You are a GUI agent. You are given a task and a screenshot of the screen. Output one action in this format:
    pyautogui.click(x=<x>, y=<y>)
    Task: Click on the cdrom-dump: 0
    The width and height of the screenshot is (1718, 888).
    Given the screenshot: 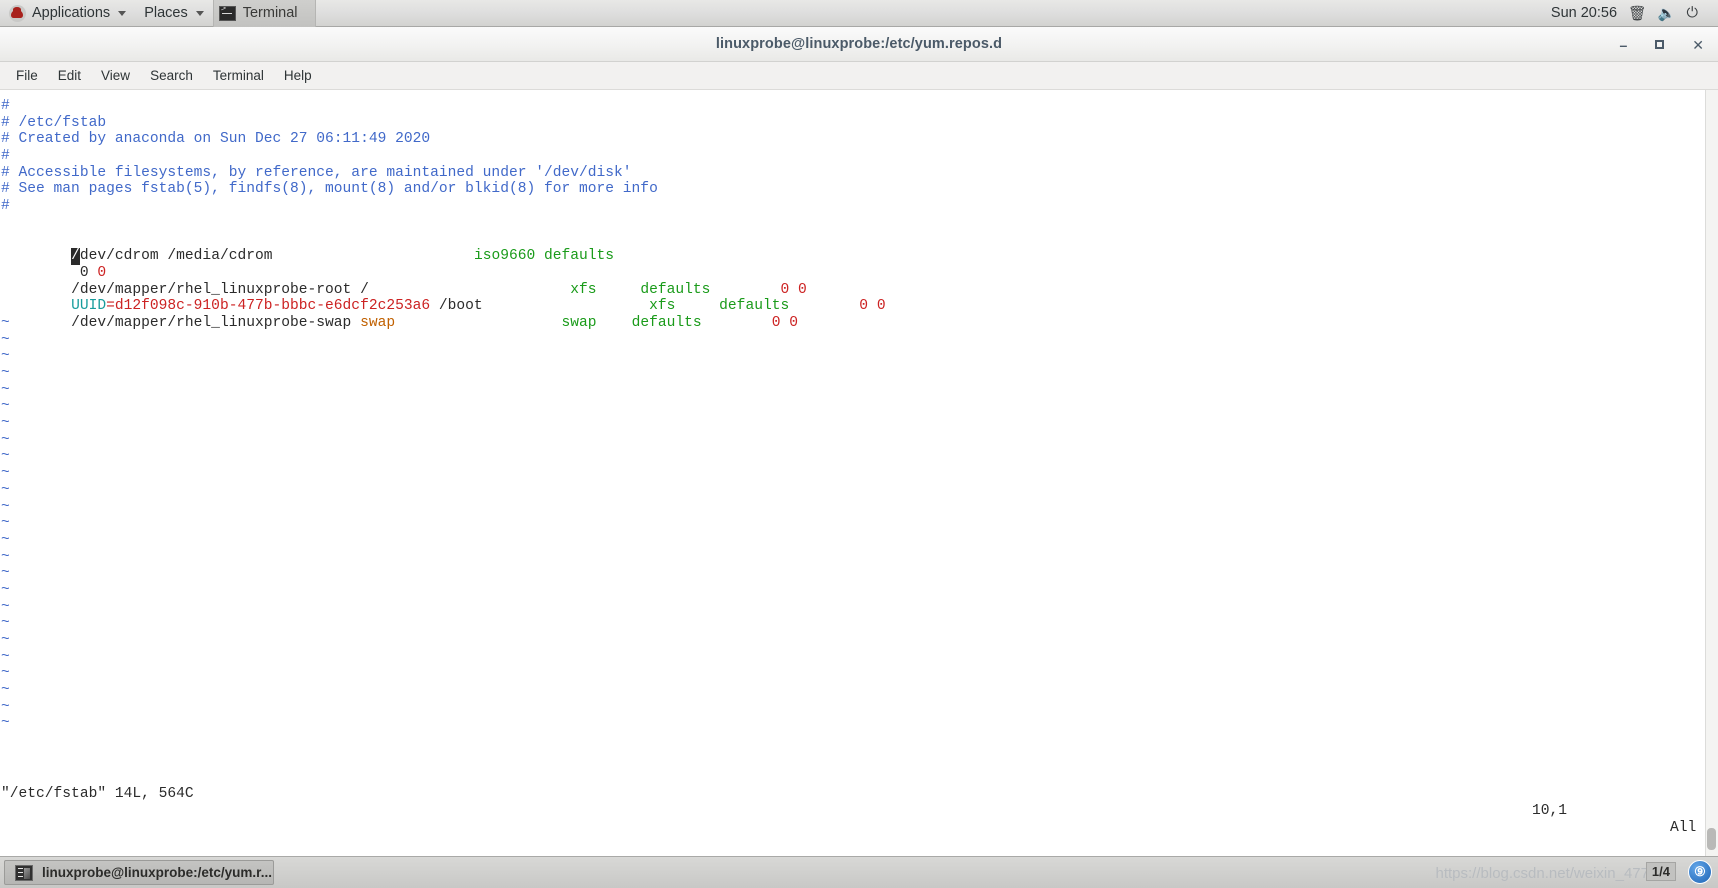 What is the action you would take?
    pyautogui.click(x=80, y=272)
    